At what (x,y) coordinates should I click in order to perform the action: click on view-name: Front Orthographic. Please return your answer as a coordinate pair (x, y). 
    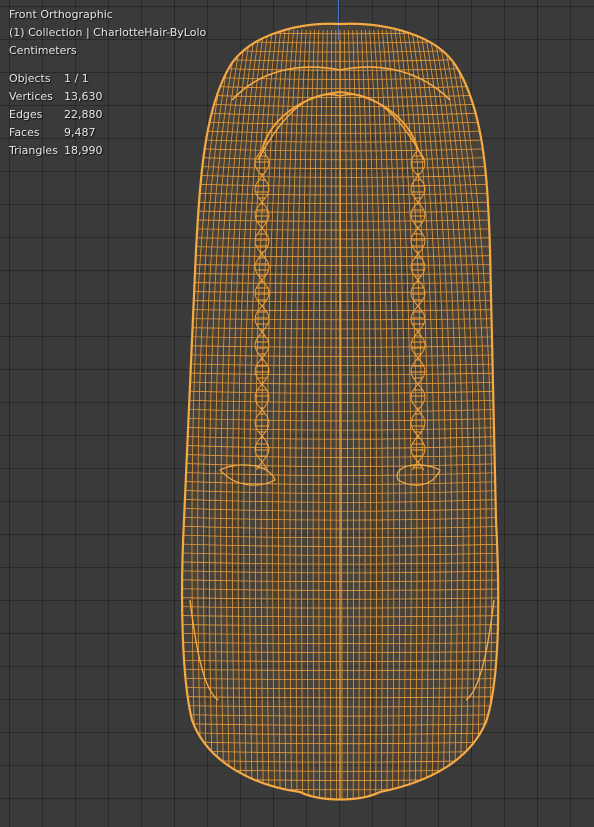
    Looking at the image, I should click on (61, 14).